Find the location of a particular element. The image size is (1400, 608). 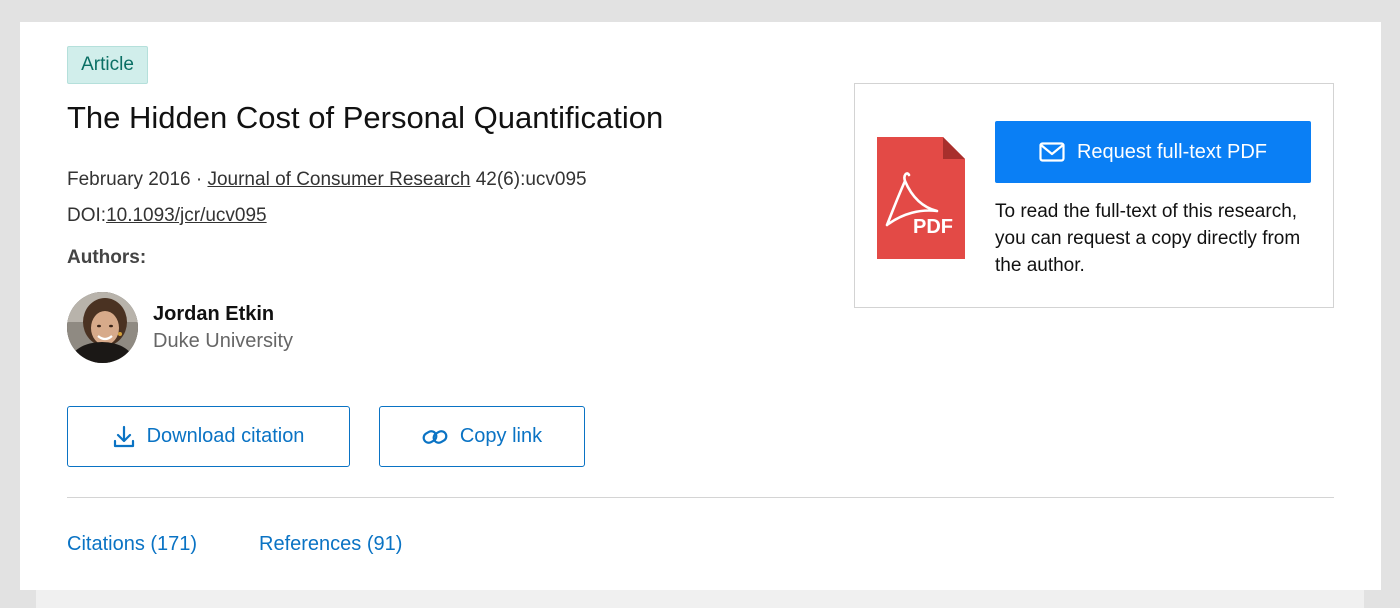

publication-date: February 2016 is located at coordinates (129, 179).